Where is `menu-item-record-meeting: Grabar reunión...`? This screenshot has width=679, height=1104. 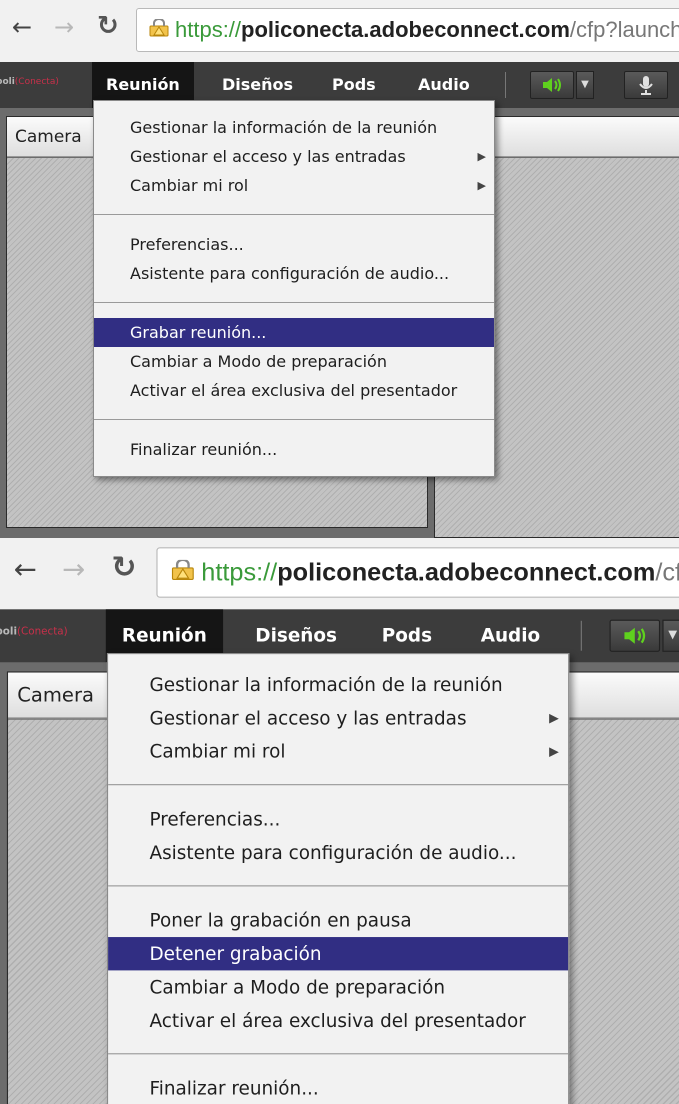 menu-item-record-meeting: Grabar reunión... is located at coordinates (294, 332).